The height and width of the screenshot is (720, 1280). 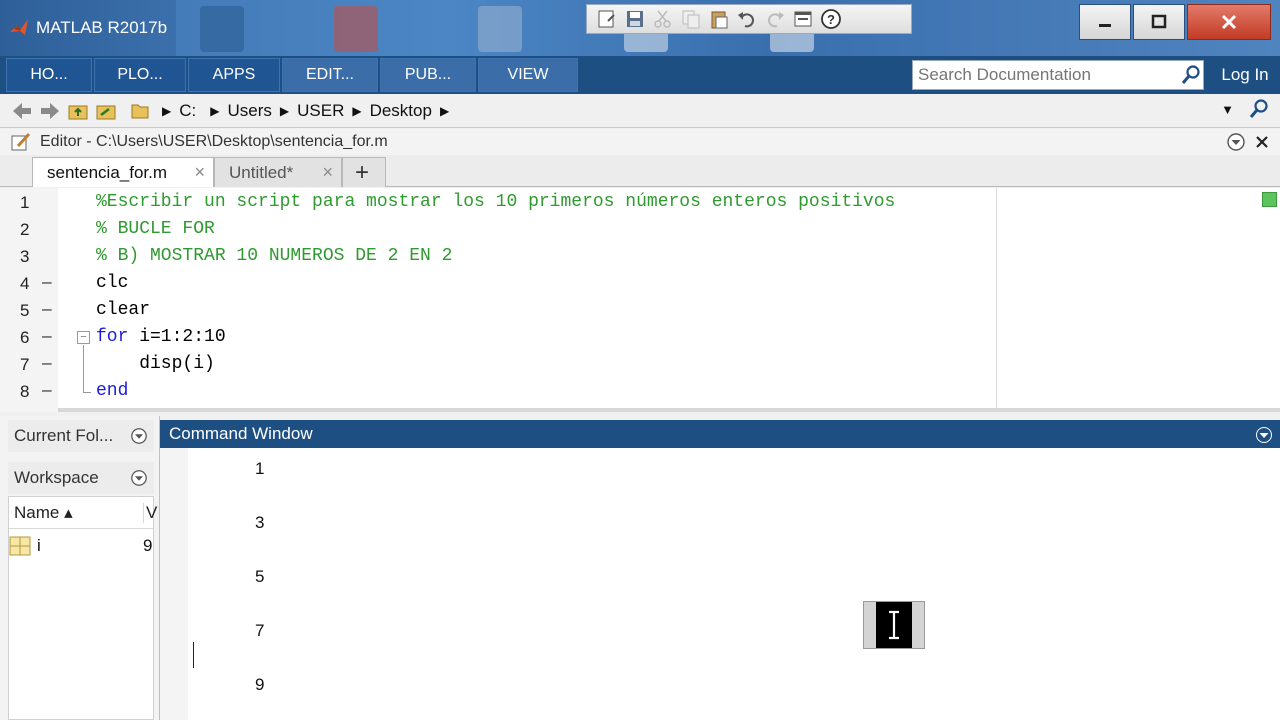 I want to click on paste-button, so click(x=719, y=19).